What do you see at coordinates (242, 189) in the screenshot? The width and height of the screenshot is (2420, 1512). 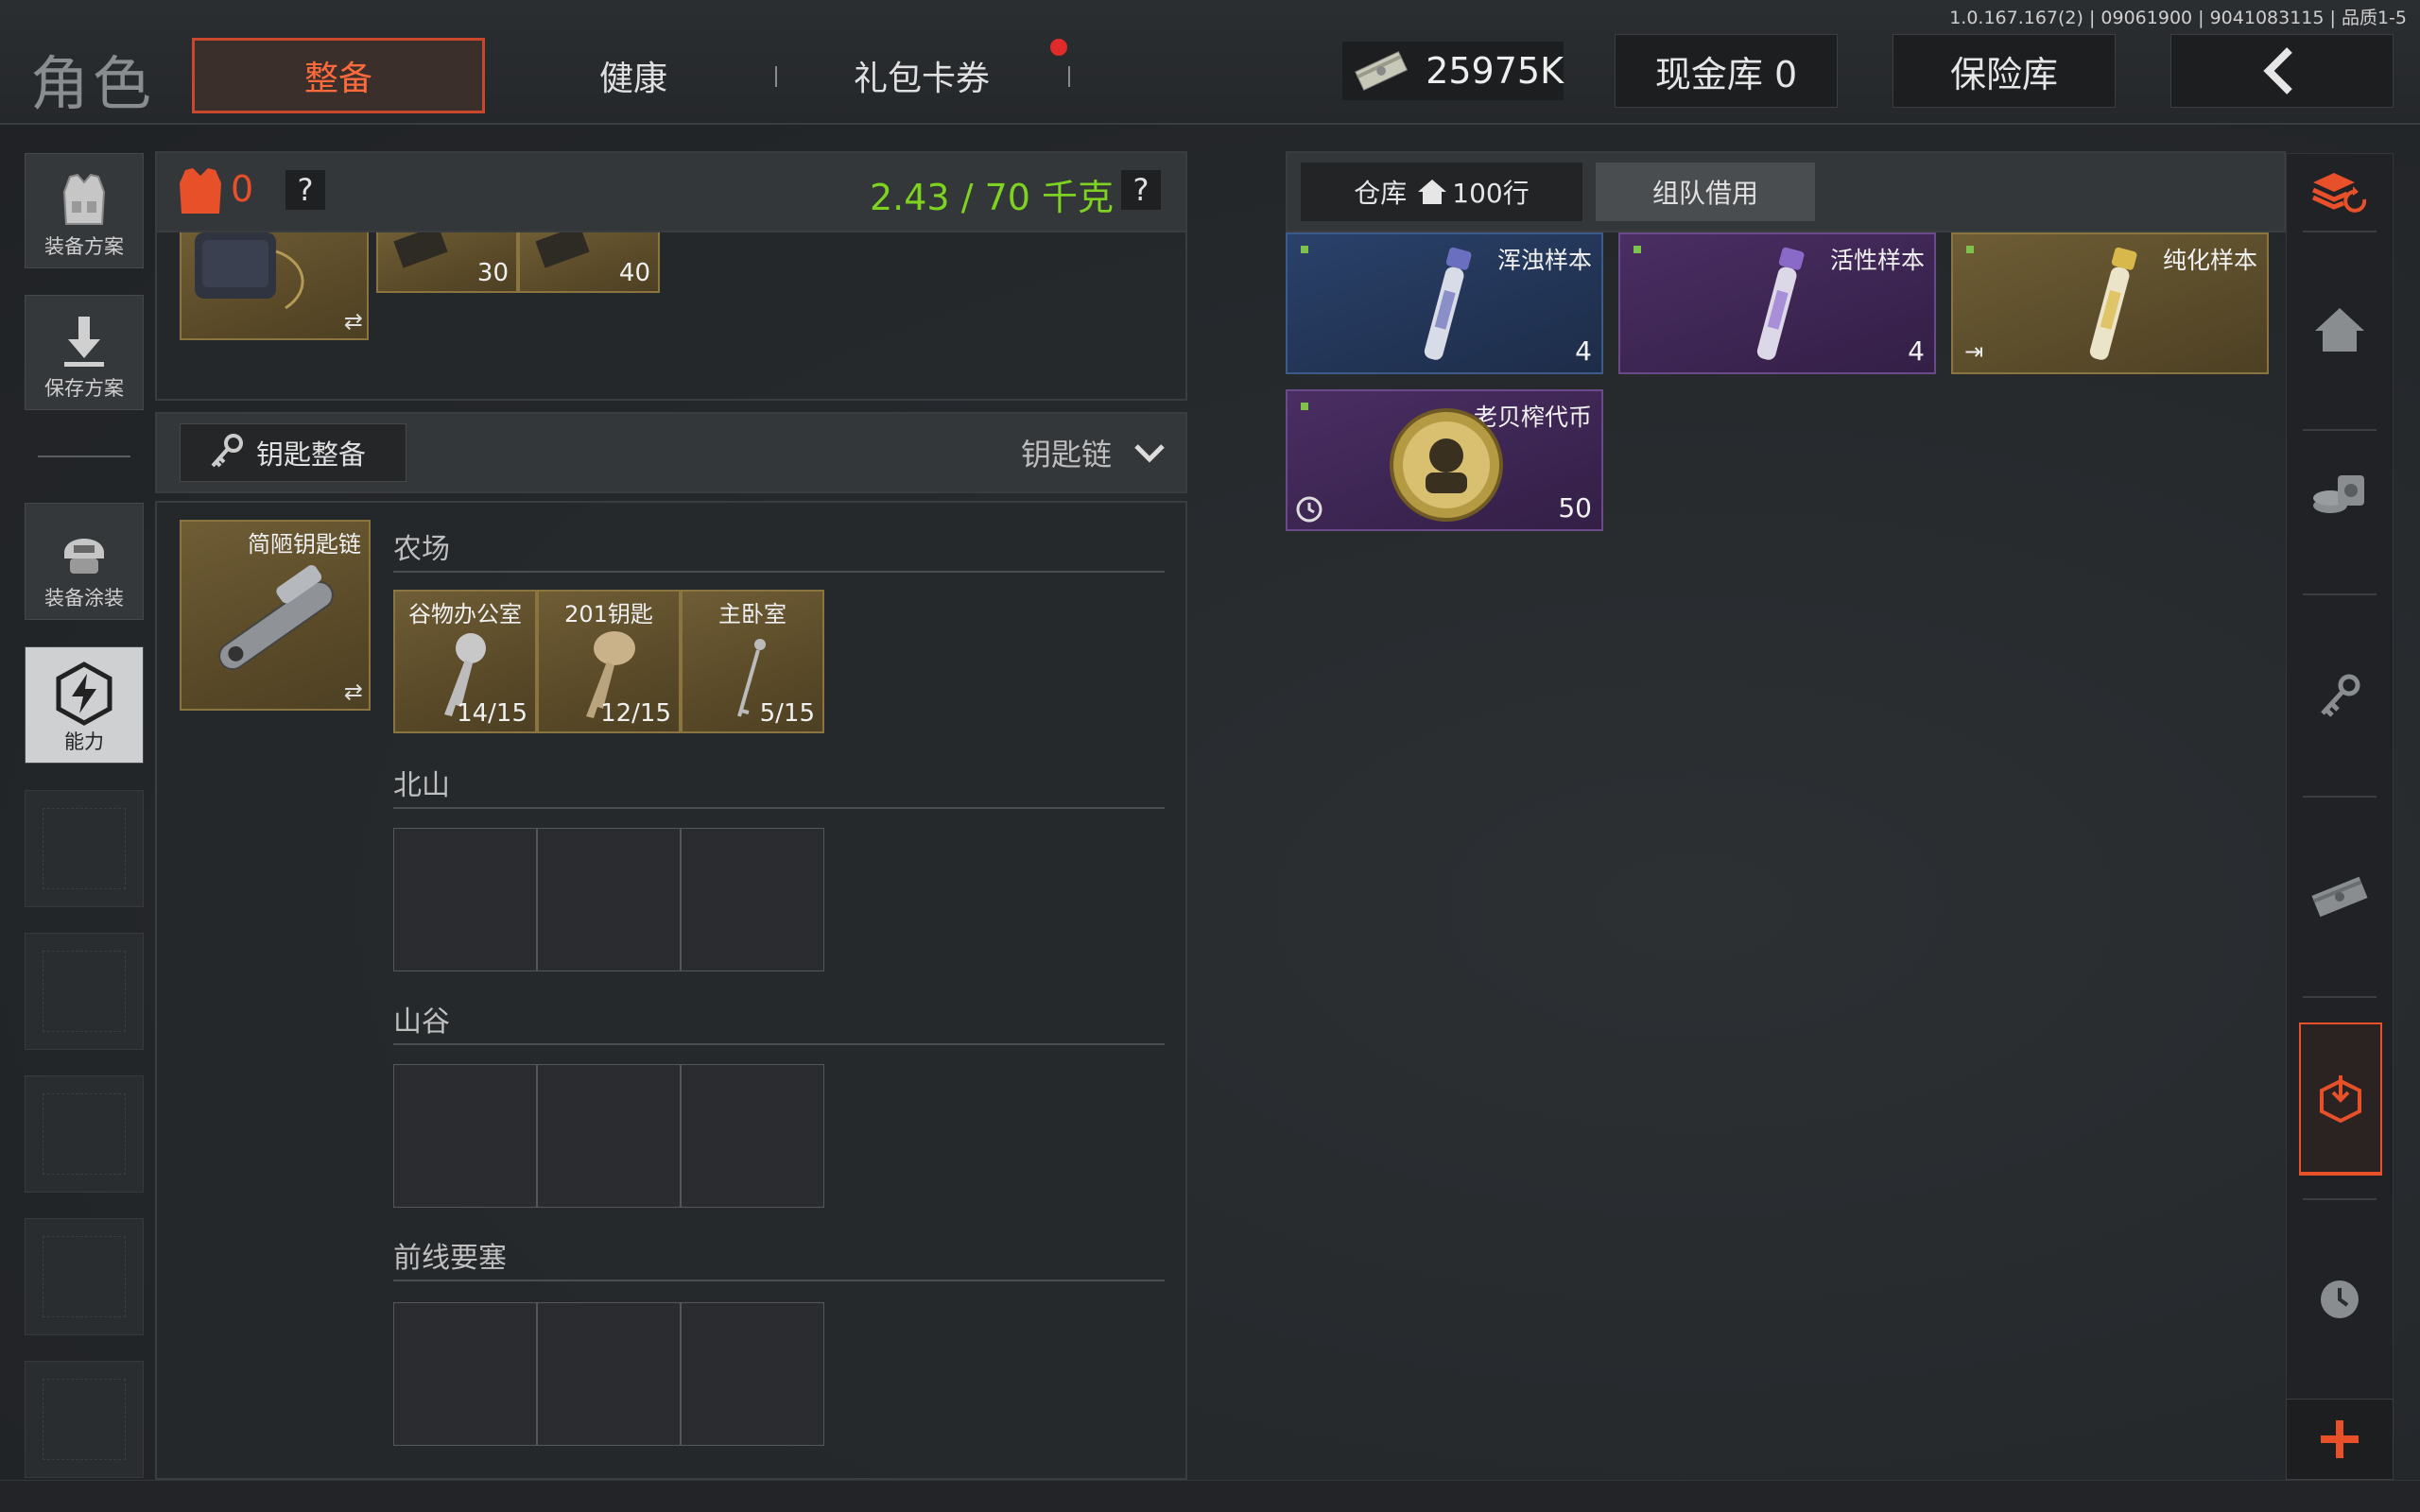 I see `armor-count: 0` at bounding box center [242, 189].